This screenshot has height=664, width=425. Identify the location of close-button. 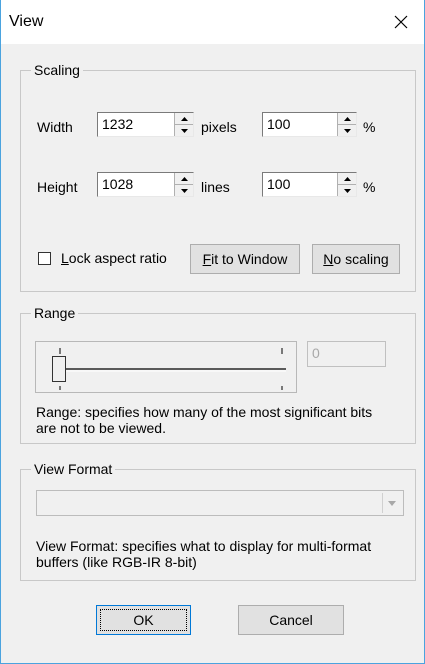
(401, 22).